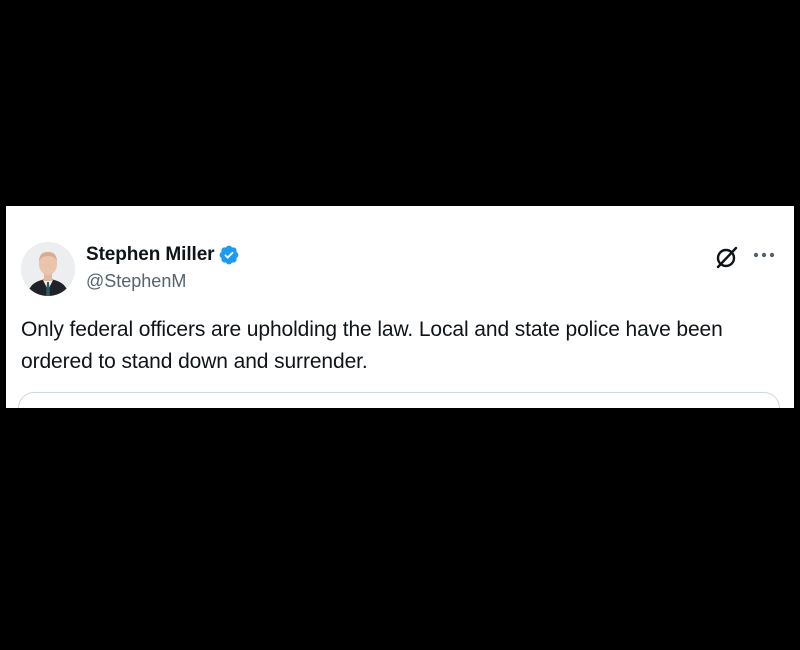 This screenshot has height=650, width=800. What do you see at coordinates (163, 281) in the screenshot?
I see `author-handle: @StephenM` at bounding box center [163, 281].